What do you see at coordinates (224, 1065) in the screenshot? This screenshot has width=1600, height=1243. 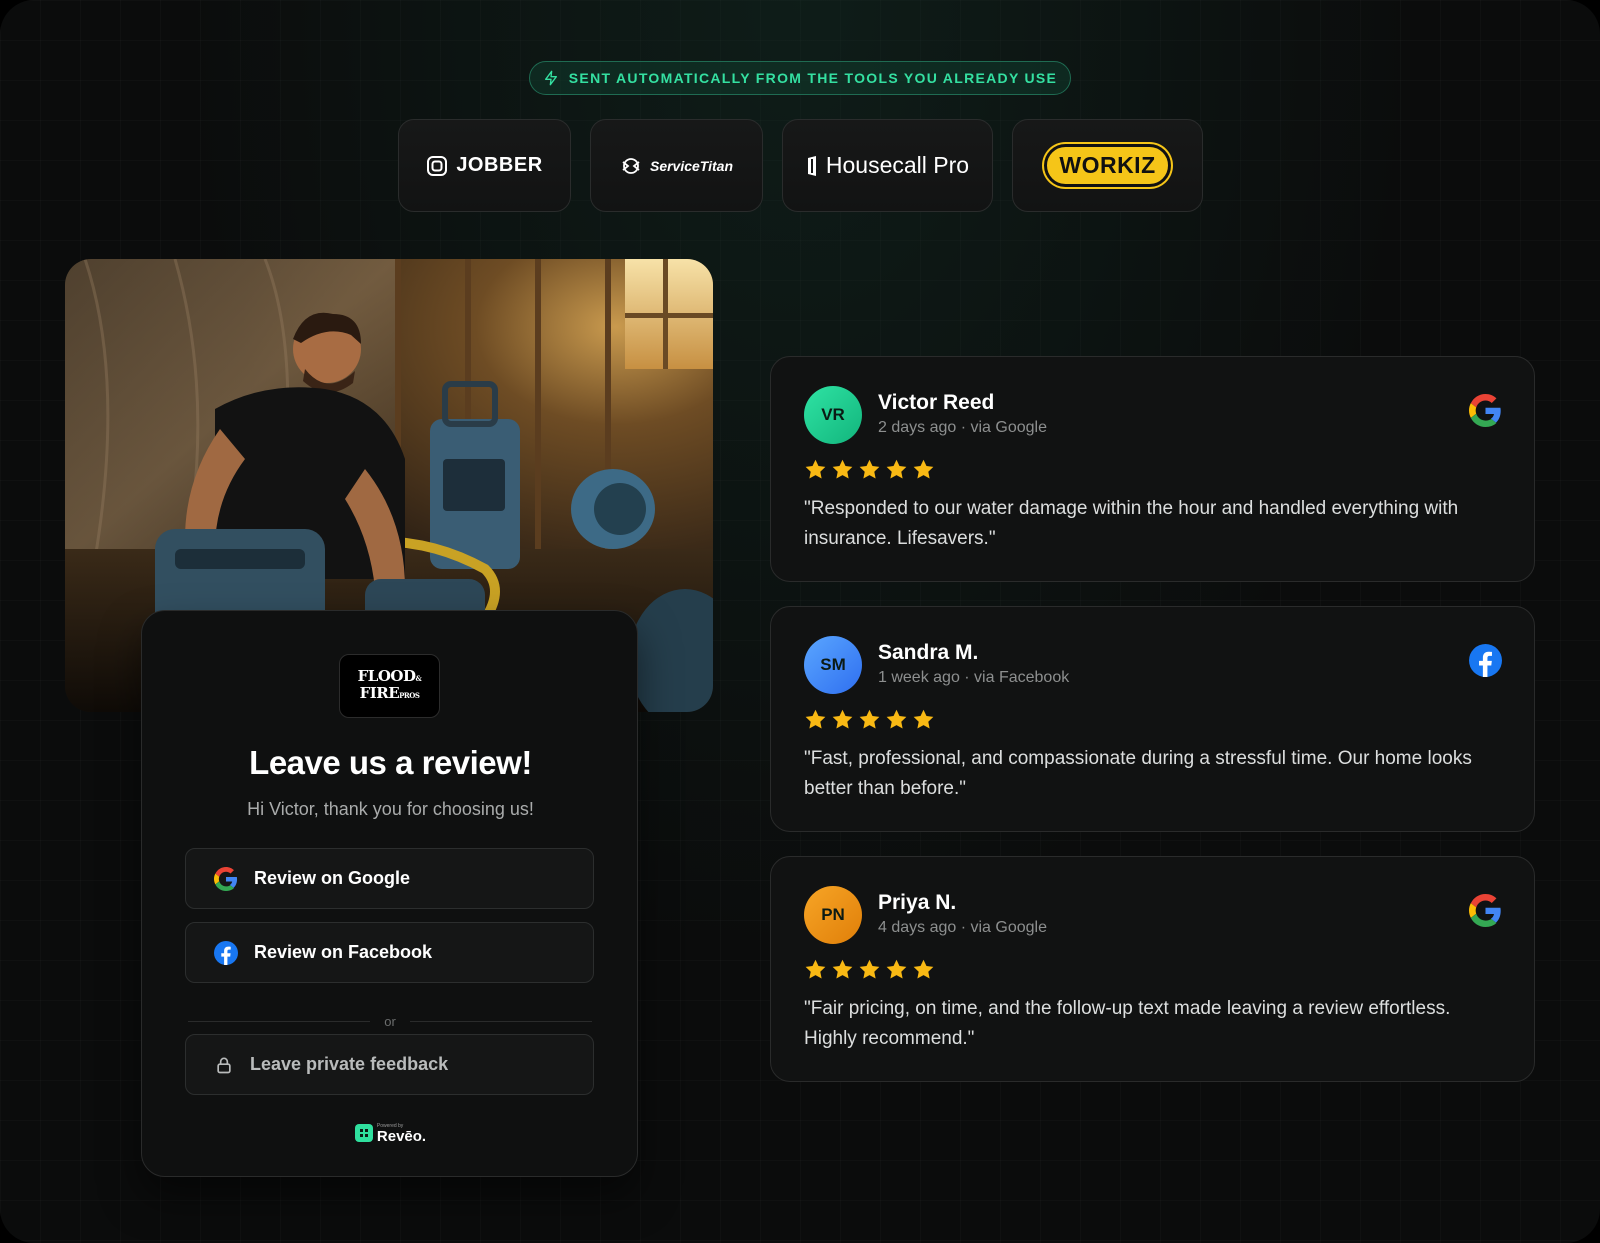 I see `lock-icon` at bounding box center [224, 1065].